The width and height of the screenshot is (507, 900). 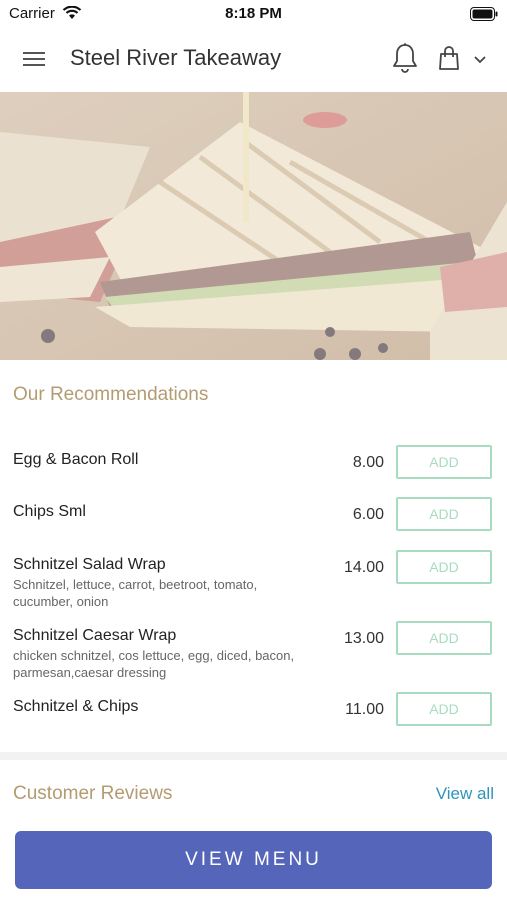 What do you see at coordinates (89, 564) in the screenshot?
I see `item-name: Schnitzel Salad Wrap` at bounding box center [89, 564].